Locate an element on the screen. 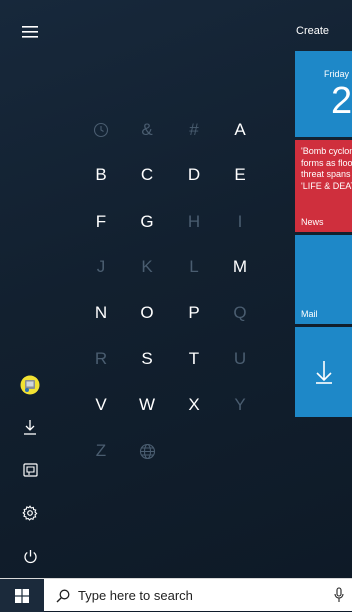  mail-tile: Mail is located at coordinates (323, 279).